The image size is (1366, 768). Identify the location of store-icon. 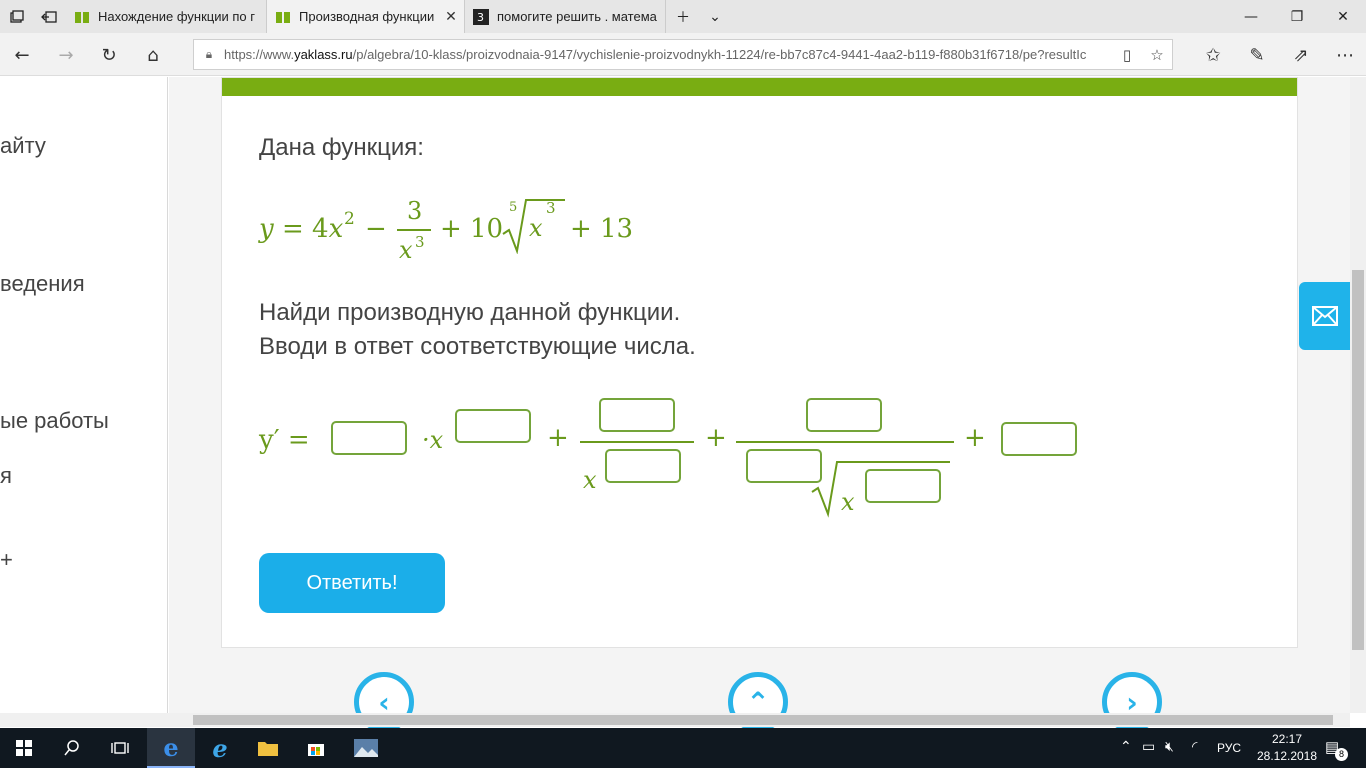
(316, 748).